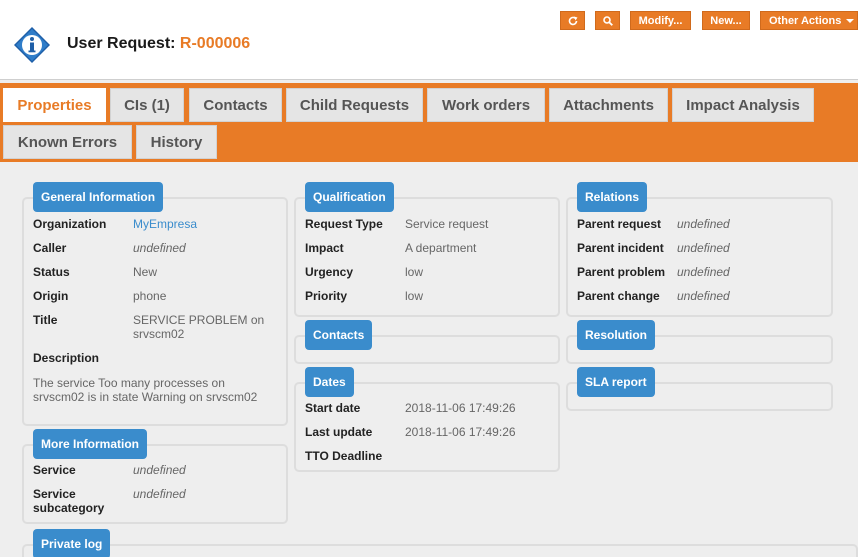 Image resolution: width=858 pixels, height=557 pixels. What do you see at coordinates (414, 296) in the screenshot?
I see `priority-value: low` at bounding box center [414, 296].